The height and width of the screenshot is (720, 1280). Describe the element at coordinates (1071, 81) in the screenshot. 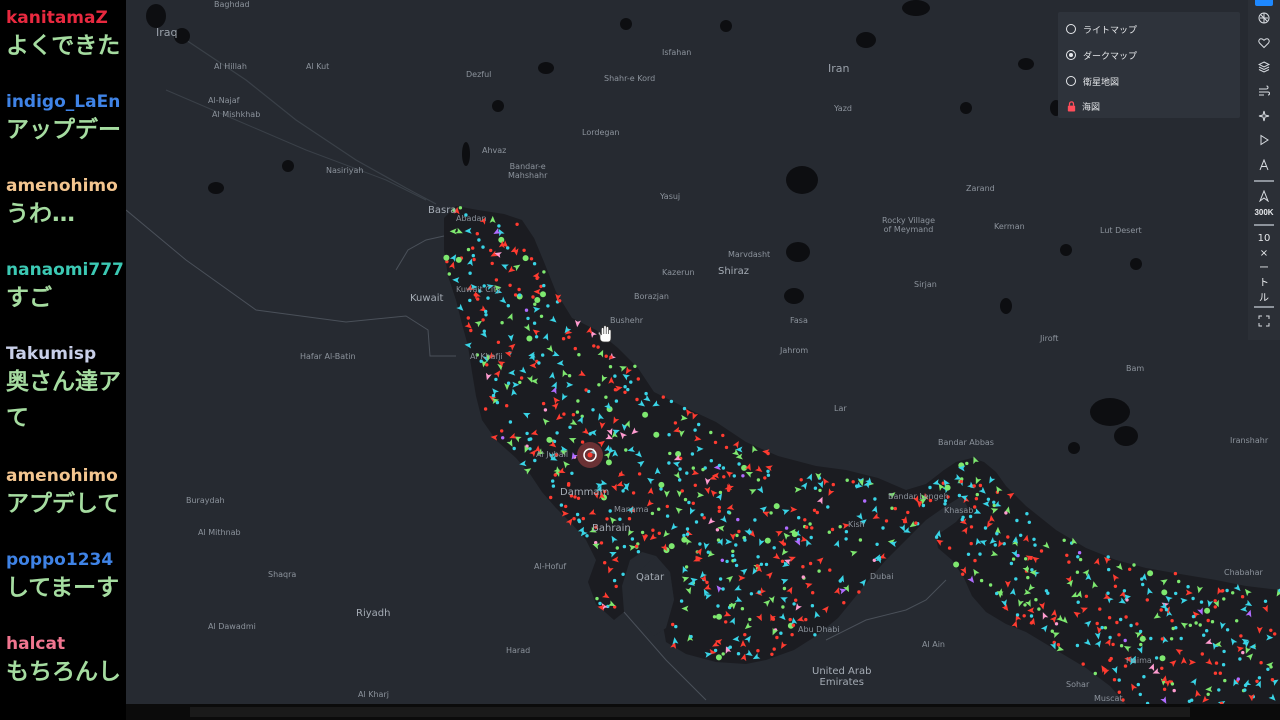

I see `radio-satellite-map` at that location.